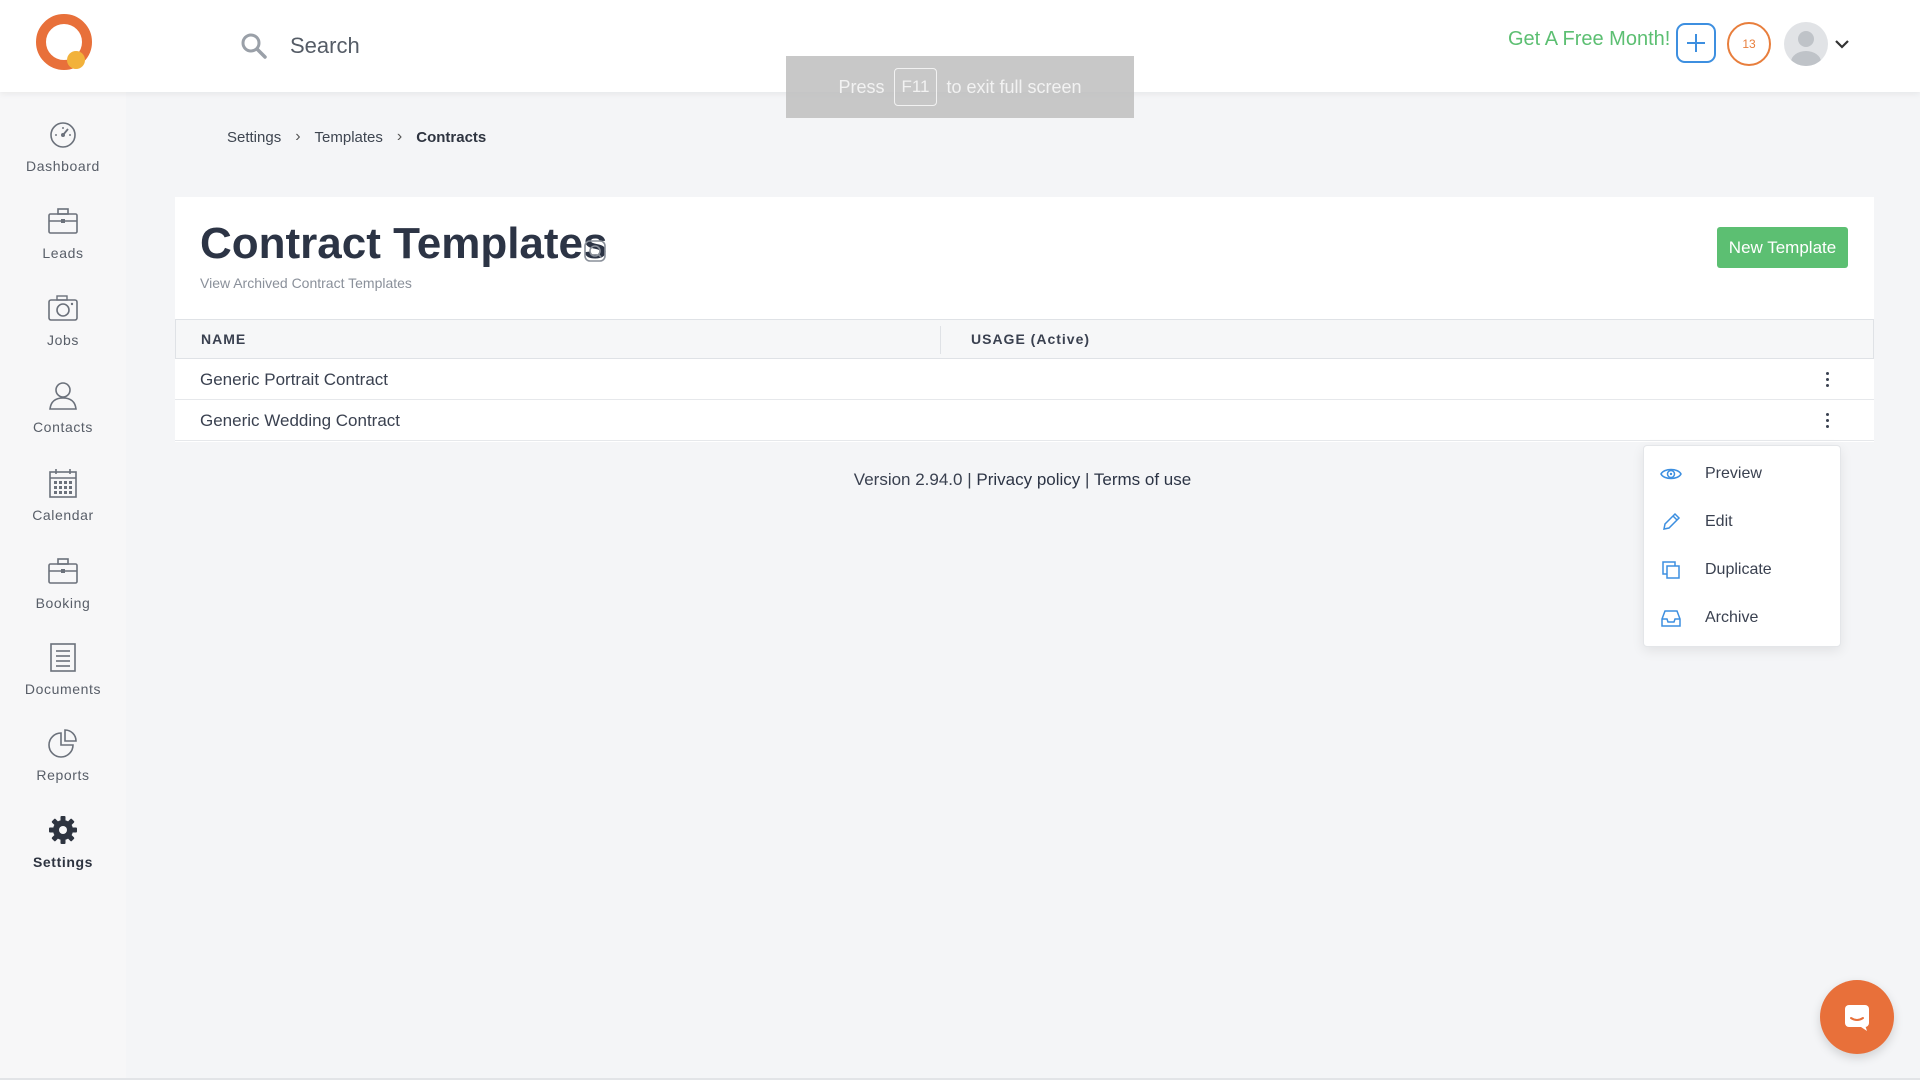 The height and width of the screenshot is (1080, 1920). Describe the element at coordinates (254, 137) in the screenshot. I see `breadcrumb-settings: Settings` at that location.